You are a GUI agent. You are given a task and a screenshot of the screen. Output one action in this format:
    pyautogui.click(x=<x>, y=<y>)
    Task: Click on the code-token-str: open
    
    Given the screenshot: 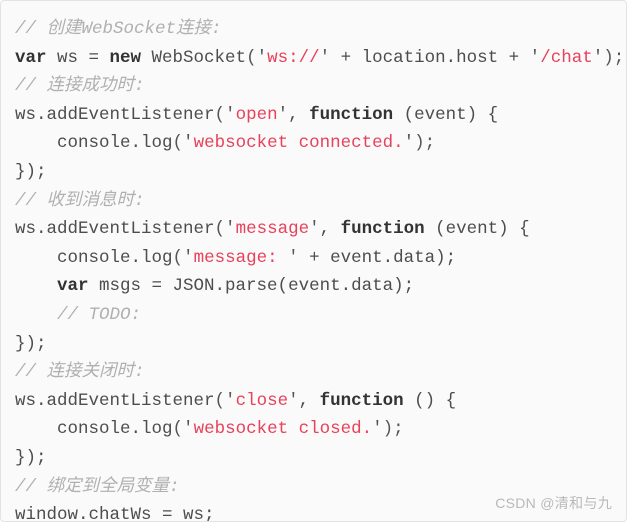 What is the action you would take?
    pyautogui.click(x=256, y=114)
    